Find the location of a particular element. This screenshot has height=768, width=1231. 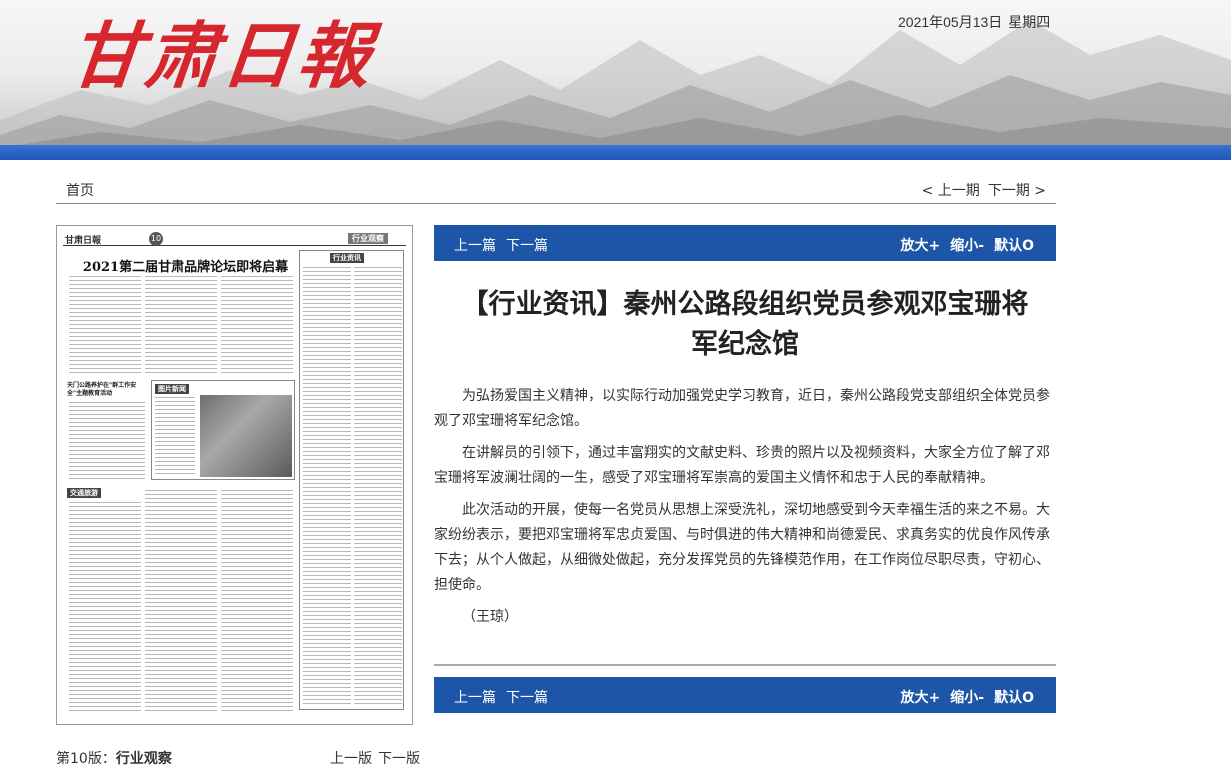

page-masthead: 甘肃日報 10 行业观察 is located at coordinates (234, 239).